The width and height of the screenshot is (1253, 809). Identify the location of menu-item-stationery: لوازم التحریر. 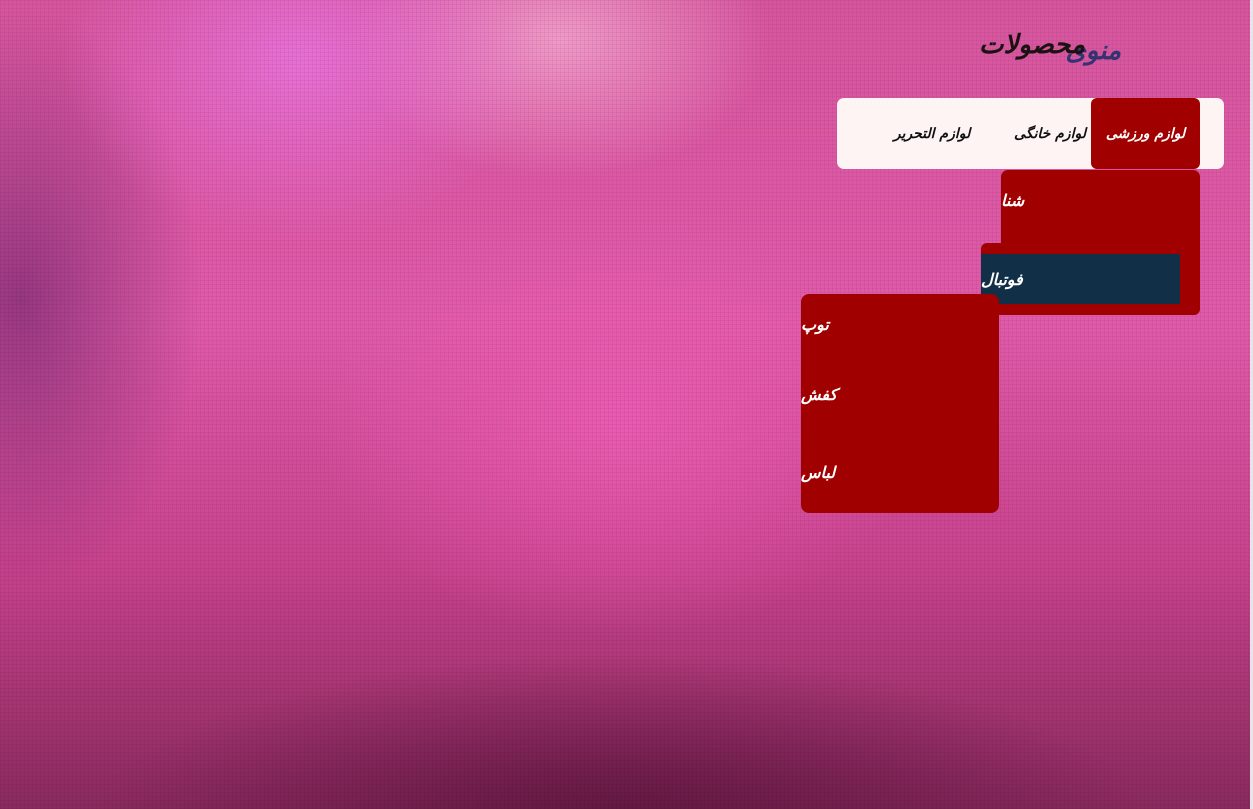
(932, 133).